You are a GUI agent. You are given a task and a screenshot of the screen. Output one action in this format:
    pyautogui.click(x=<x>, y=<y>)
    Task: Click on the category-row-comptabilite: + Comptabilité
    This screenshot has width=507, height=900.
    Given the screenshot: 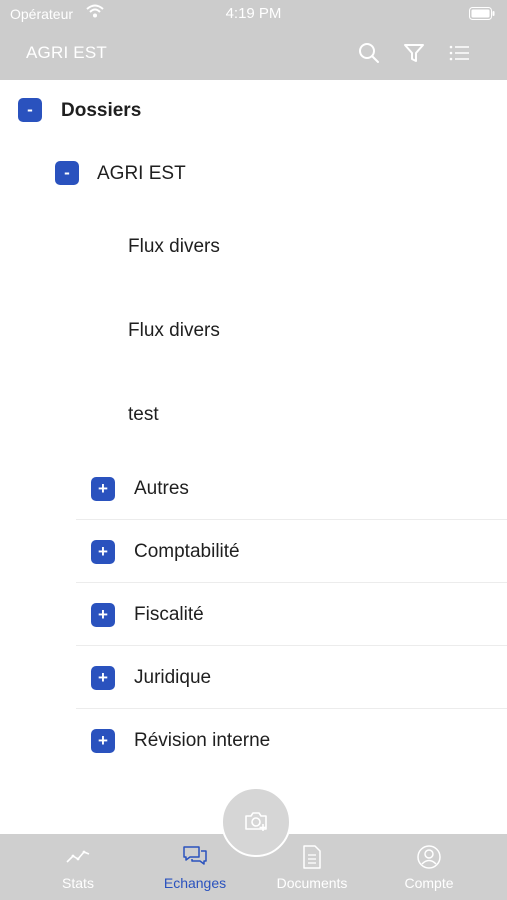 What is the action you would take?
    pyautogui.click(x=253, y=551)
    